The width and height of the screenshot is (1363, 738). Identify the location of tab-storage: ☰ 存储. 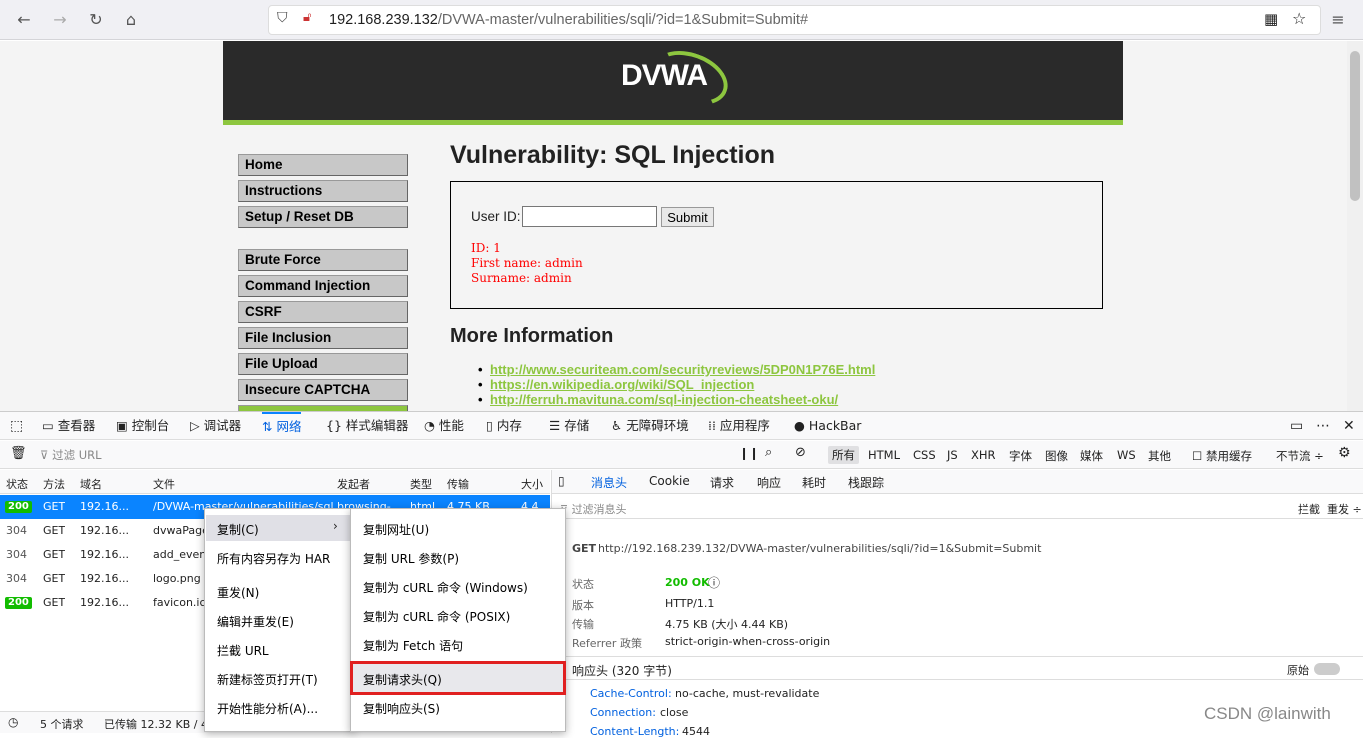
(569, 426).